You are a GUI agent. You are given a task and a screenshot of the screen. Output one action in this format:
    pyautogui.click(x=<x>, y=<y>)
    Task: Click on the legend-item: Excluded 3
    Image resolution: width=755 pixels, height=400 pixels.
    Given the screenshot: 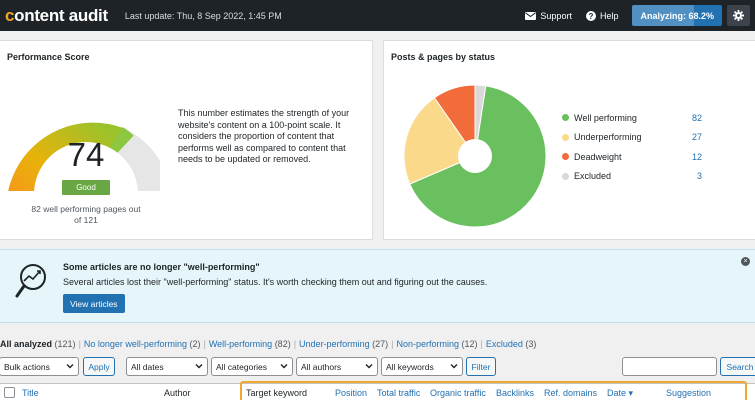 What is the action you would take?
    pyautogui.click(x=632, y=177)
    